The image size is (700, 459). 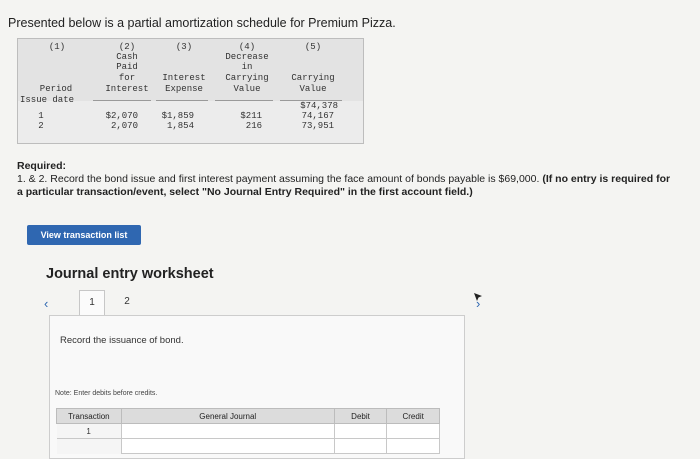 I want to click on table-row: 1, so click(x=248, y=431).